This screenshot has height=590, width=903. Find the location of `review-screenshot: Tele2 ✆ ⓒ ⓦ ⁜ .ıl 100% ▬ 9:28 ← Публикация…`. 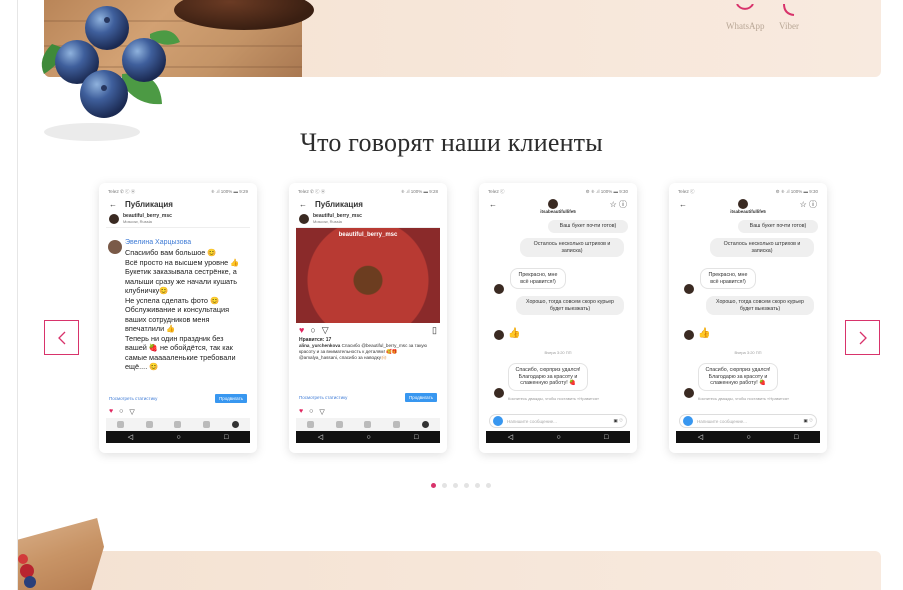

review-screenshot: Tele2 ✆ ⓒ ⓦ ⁜ .ıl 100% ▬ 9:28 ← Публикация… is located at coordinates (368, 318).